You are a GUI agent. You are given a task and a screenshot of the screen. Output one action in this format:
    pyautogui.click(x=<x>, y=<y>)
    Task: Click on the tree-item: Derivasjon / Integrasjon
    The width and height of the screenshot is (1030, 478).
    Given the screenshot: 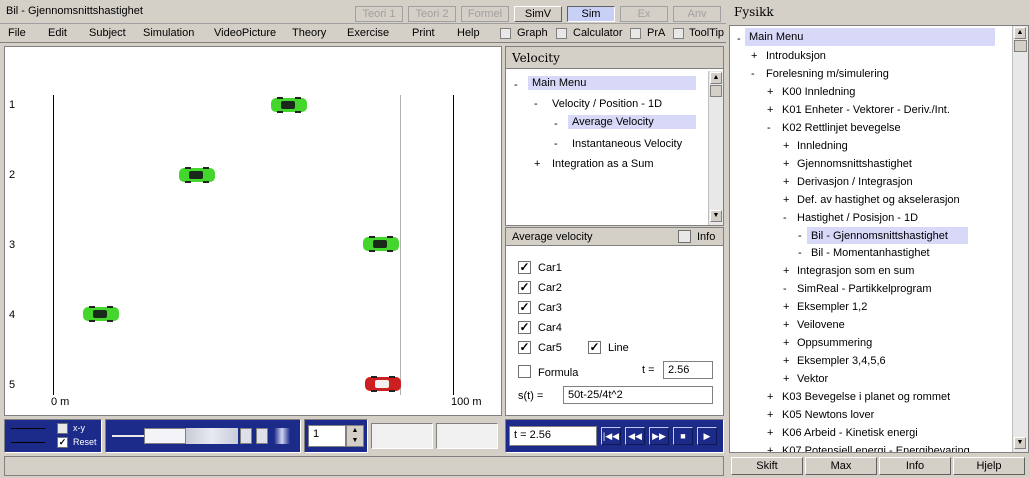 What is the action you would take?
    pyautogui.click(x=855, y=182)
    